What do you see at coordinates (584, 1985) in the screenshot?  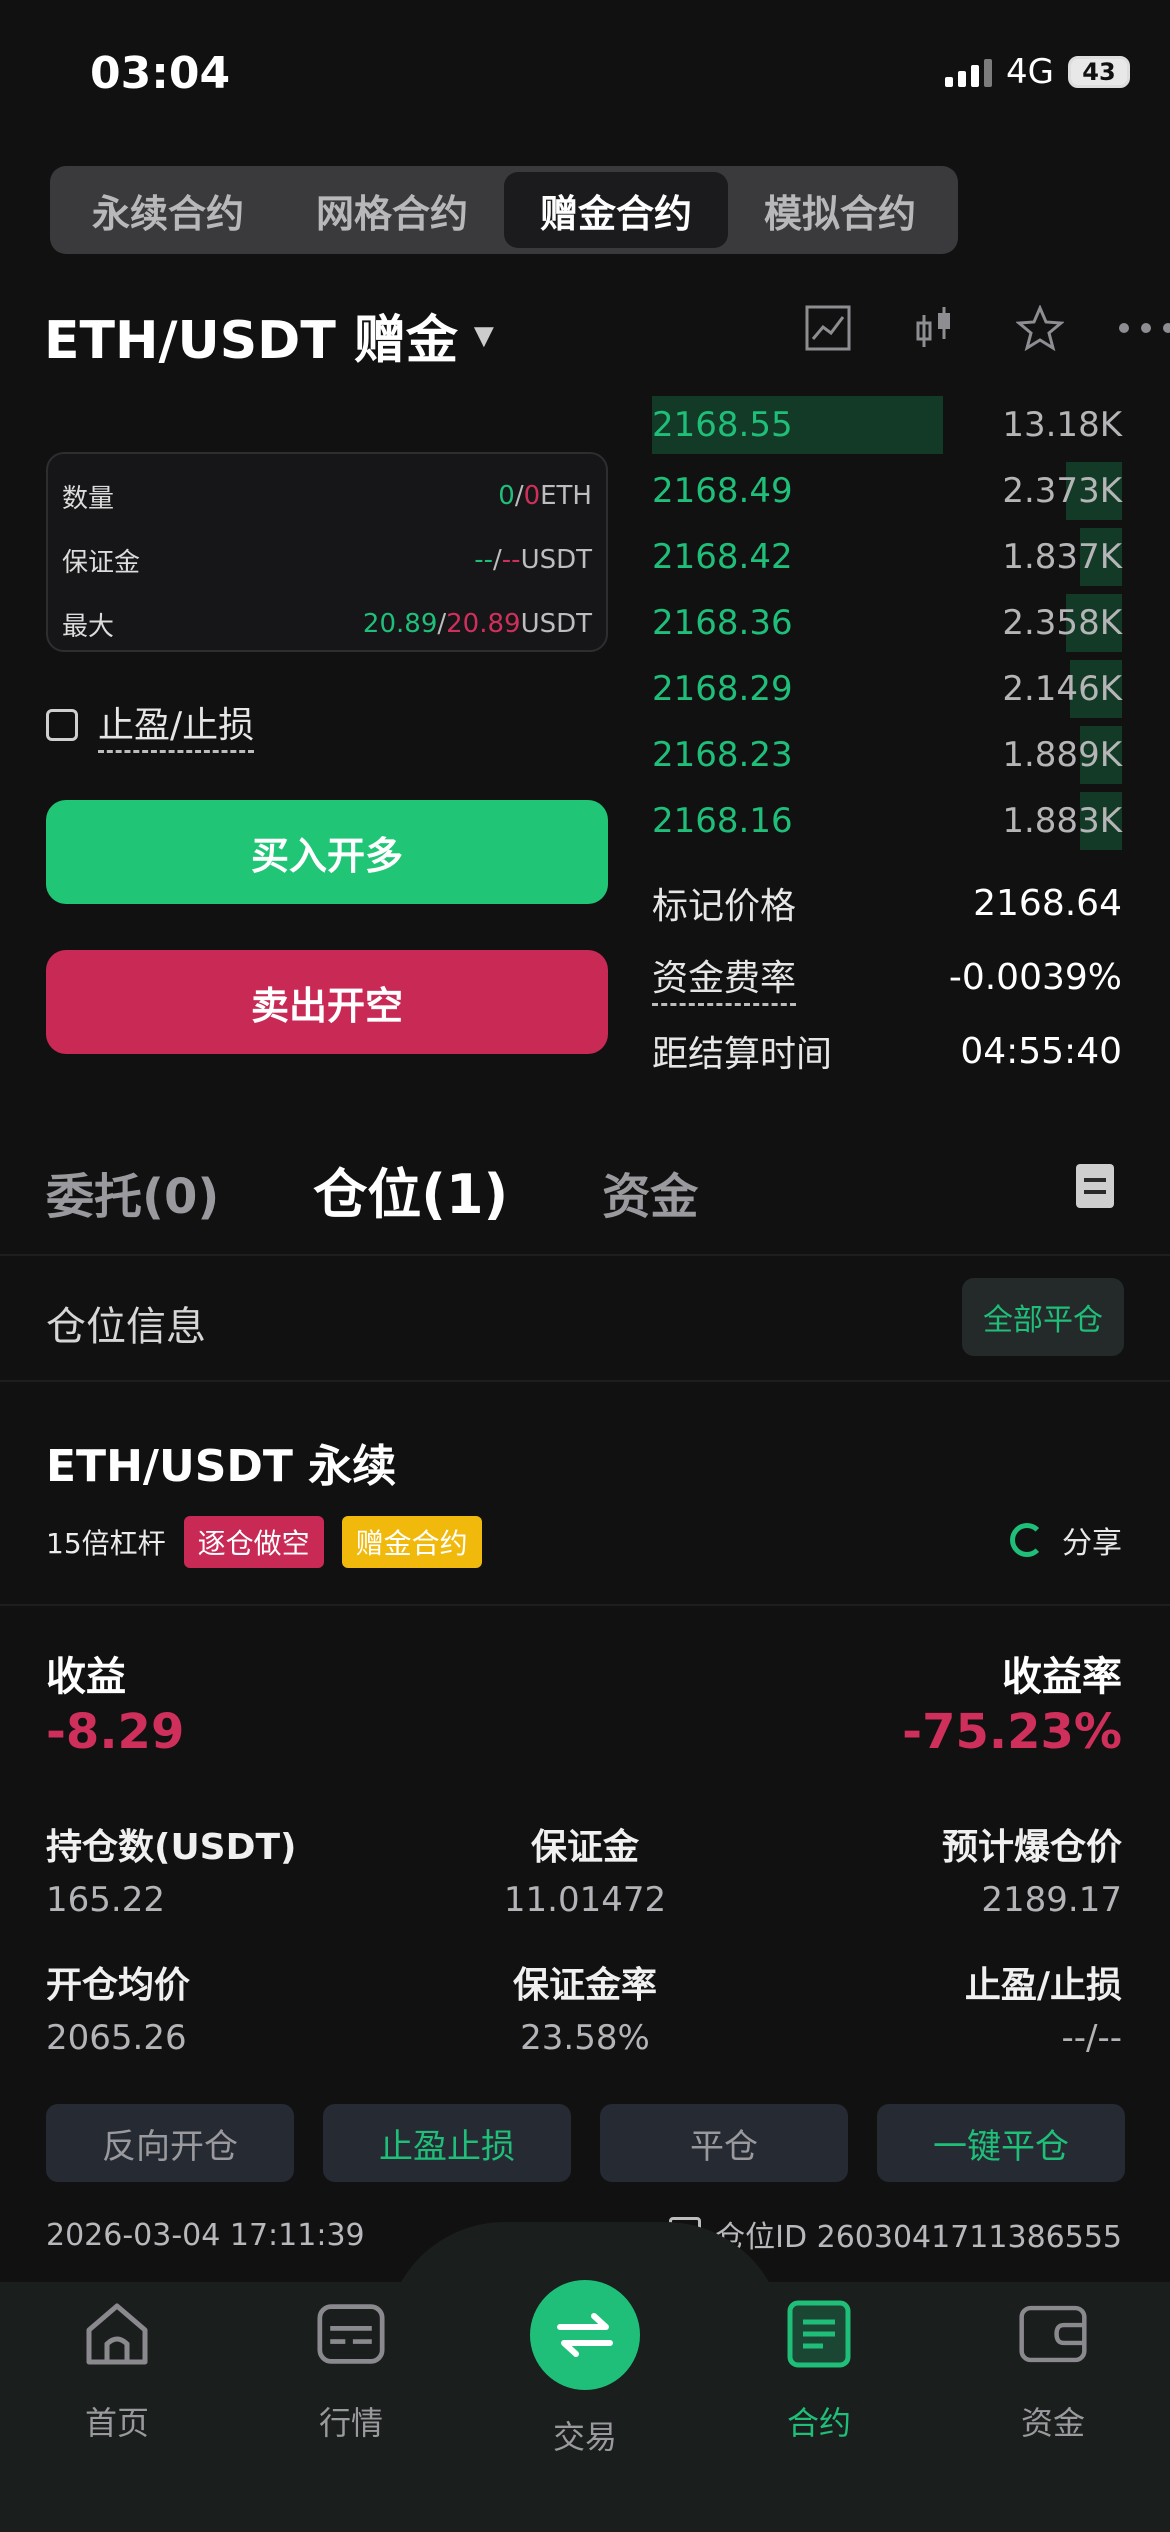 I see `stat-label: 保证金率` at bounding box center [584, 1985].